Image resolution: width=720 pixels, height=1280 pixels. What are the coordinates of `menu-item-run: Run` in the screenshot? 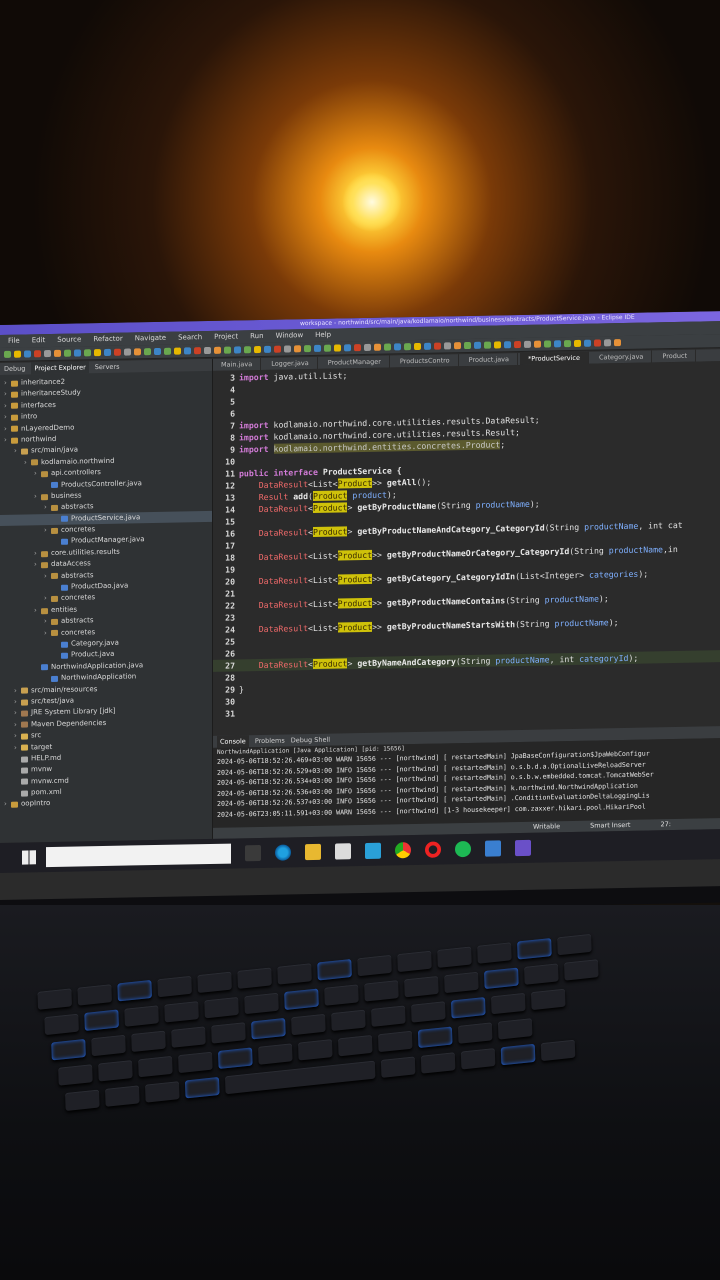 It's located at (256, 336).